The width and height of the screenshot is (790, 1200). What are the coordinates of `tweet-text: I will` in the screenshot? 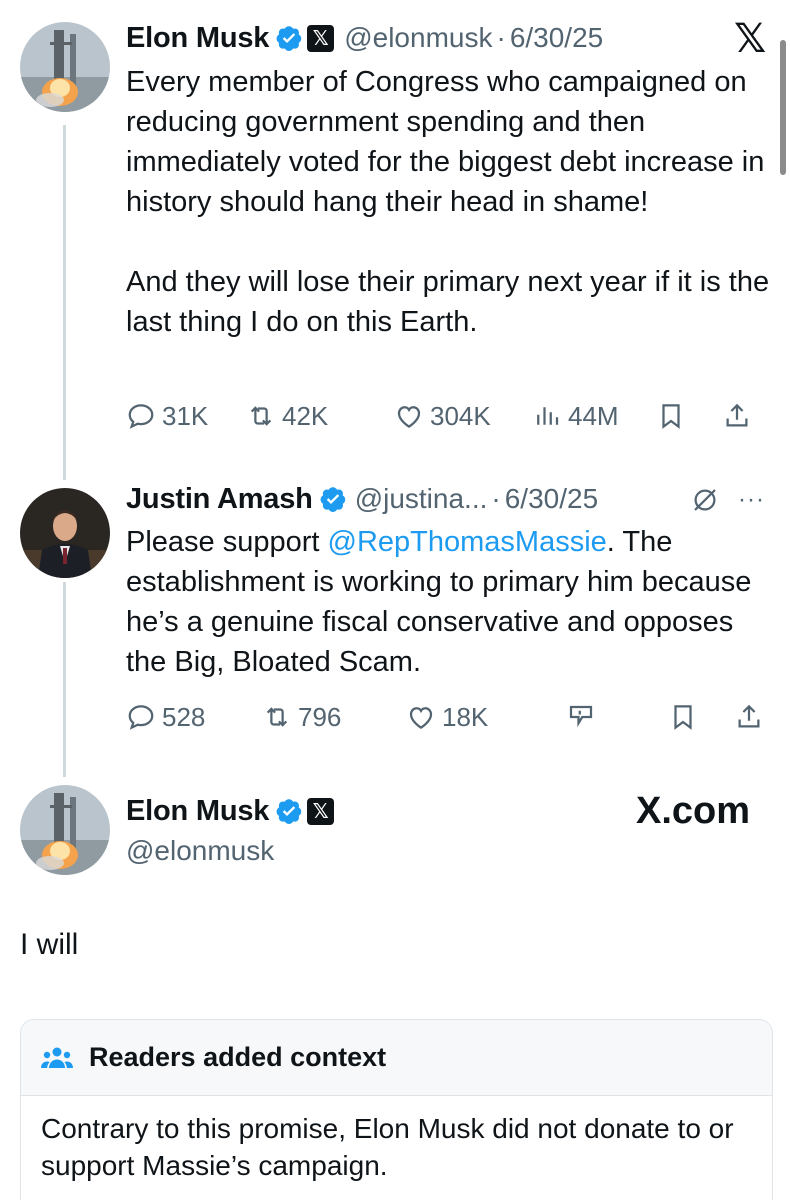 It's located at (49, 944).